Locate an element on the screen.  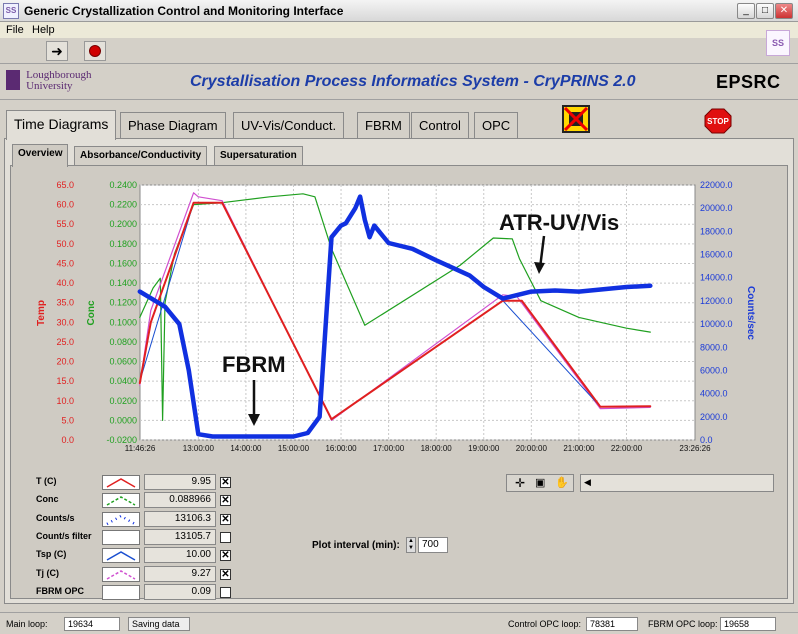
counts-tick-label: 14000.0 is located at coordinates (716, 278).